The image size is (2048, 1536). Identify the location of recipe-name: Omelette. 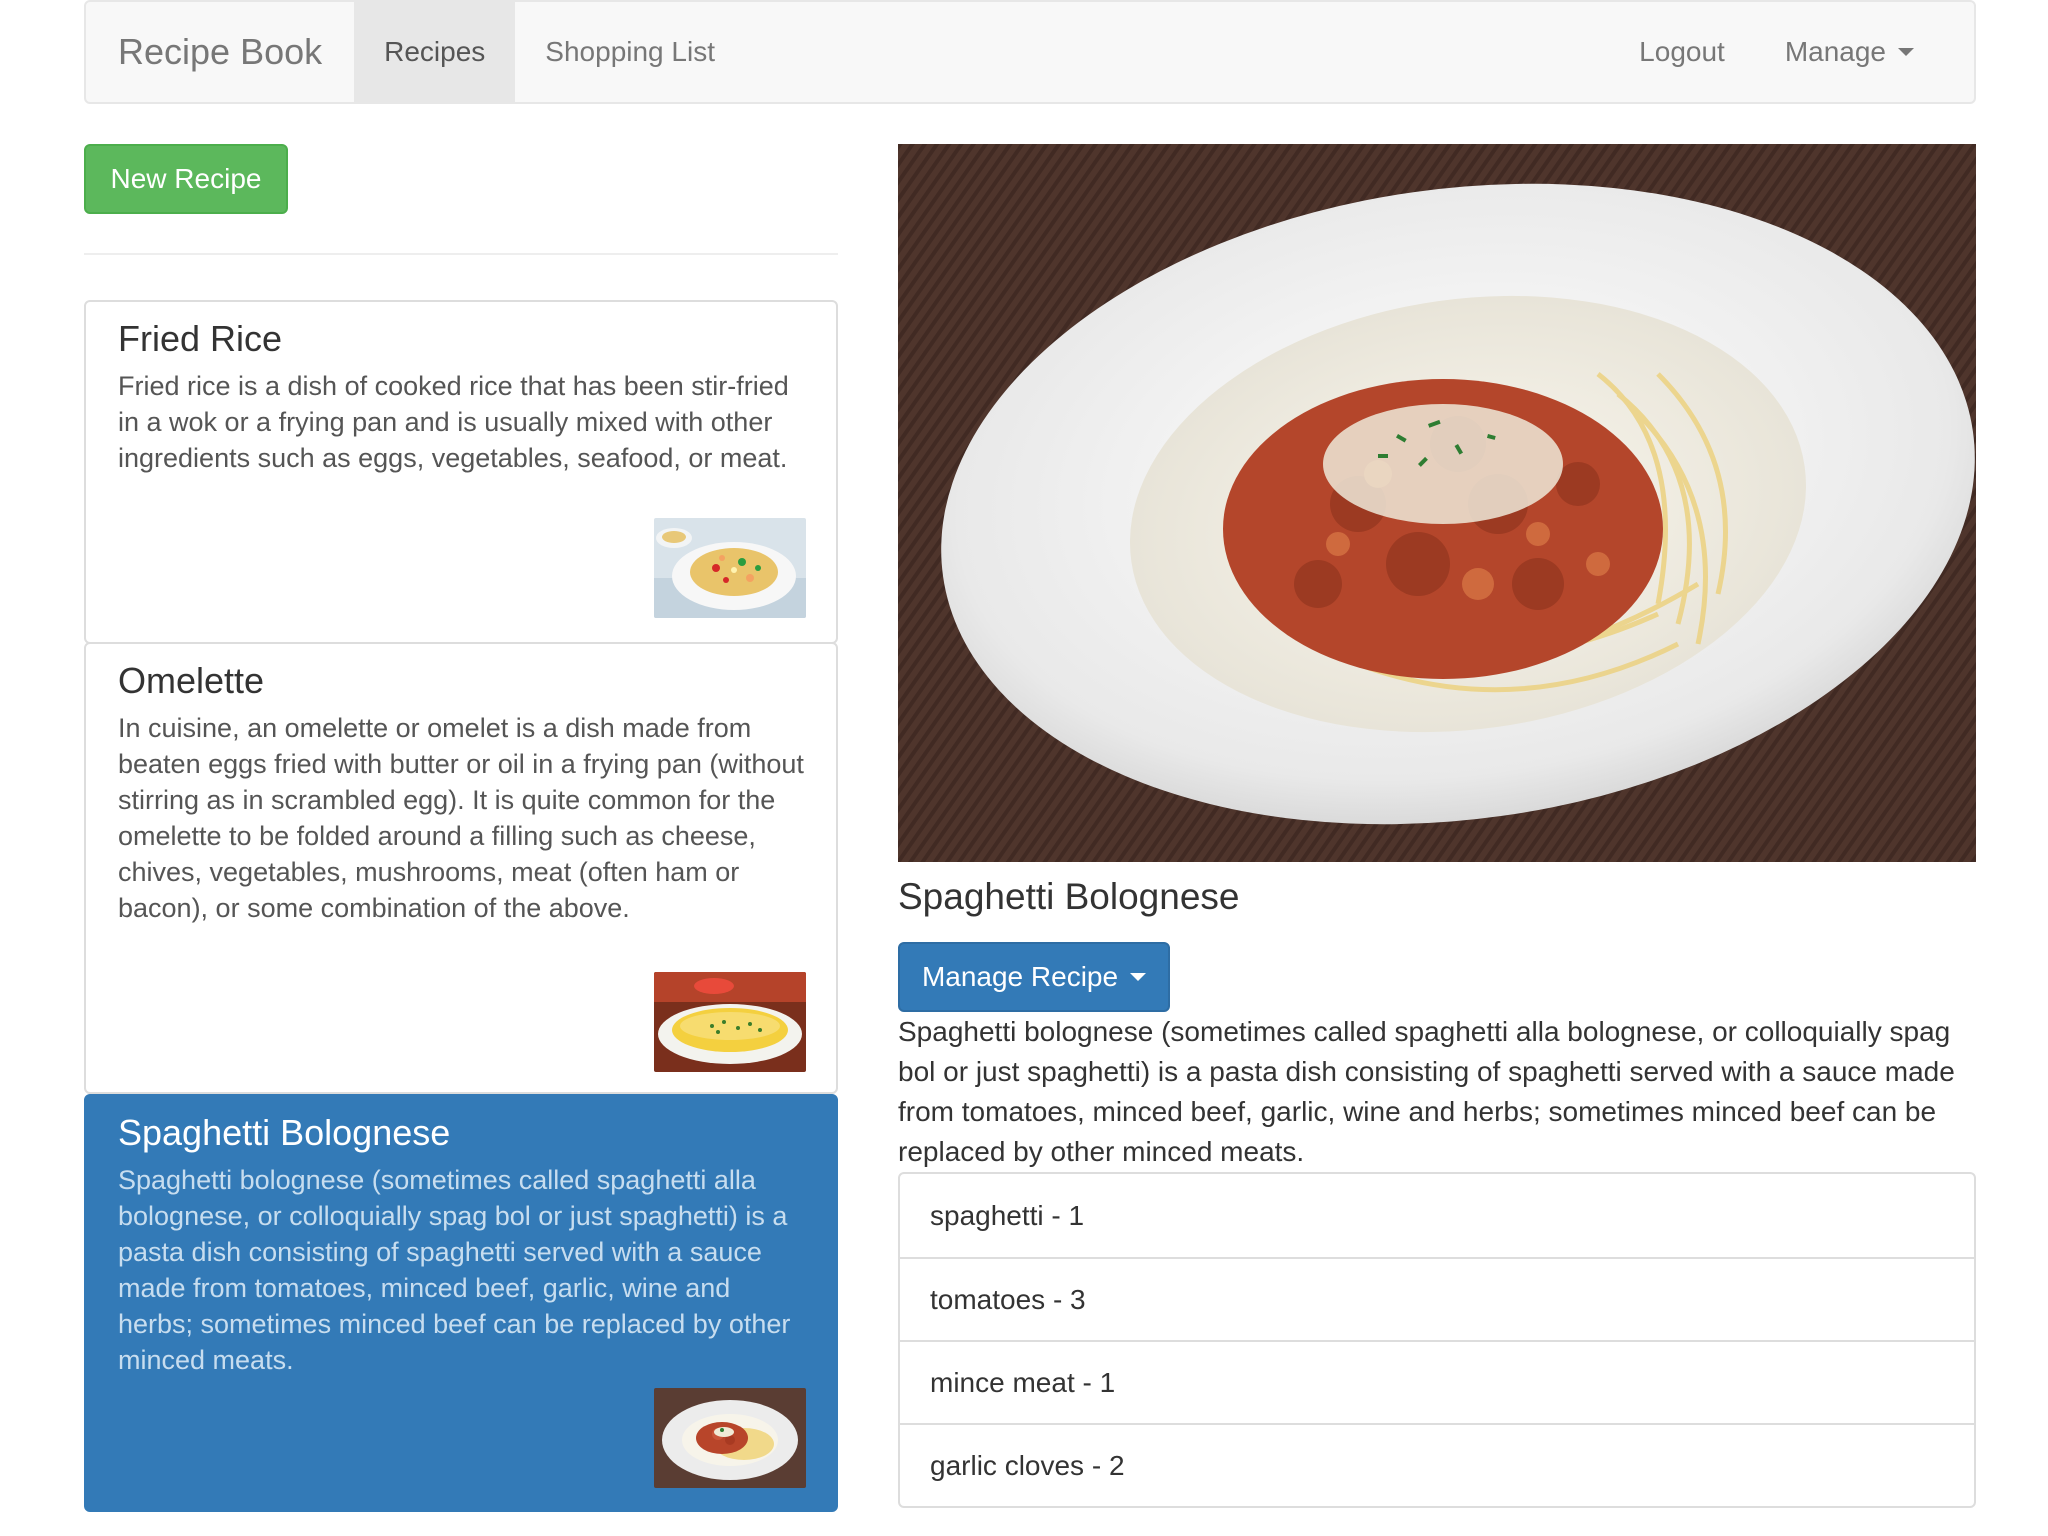
(191, 680).